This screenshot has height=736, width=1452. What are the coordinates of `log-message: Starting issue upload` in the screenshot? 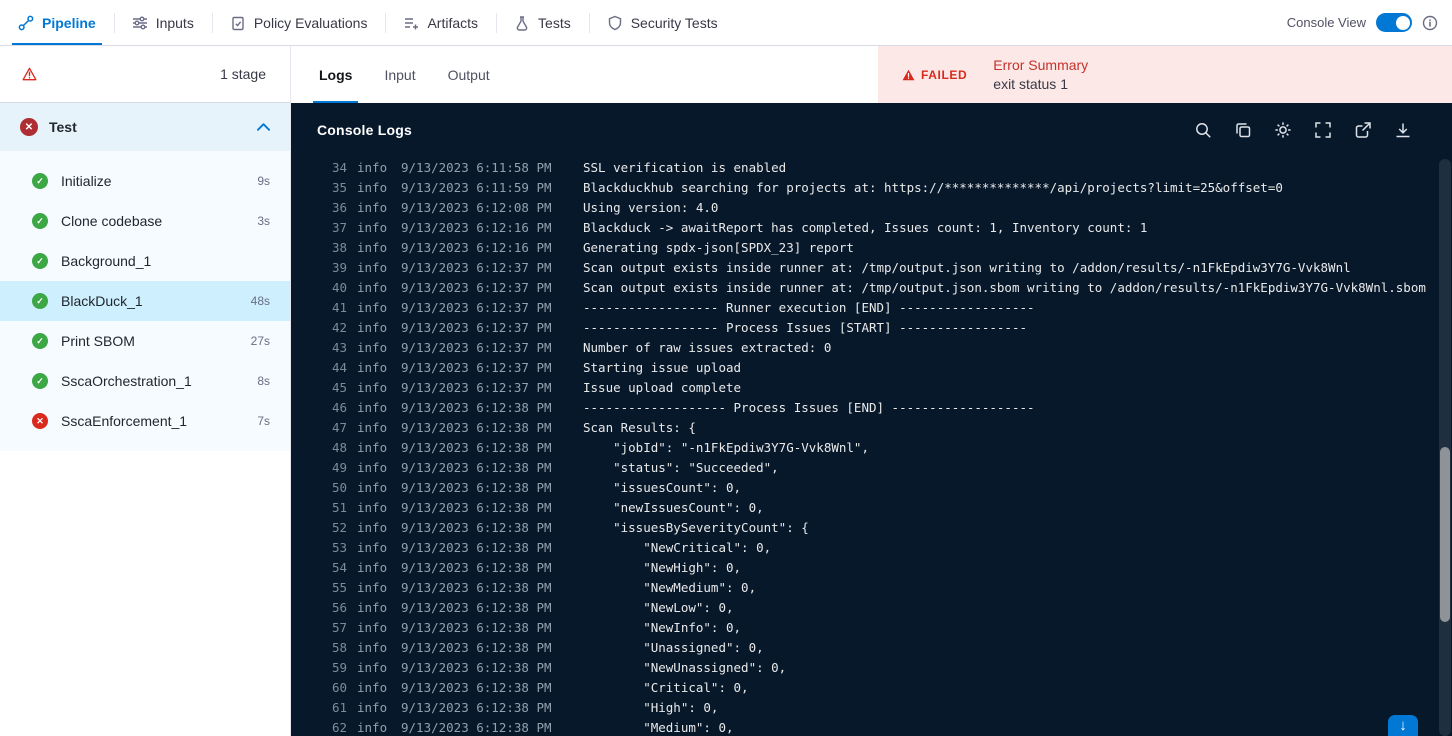 It's located at (662, 367).